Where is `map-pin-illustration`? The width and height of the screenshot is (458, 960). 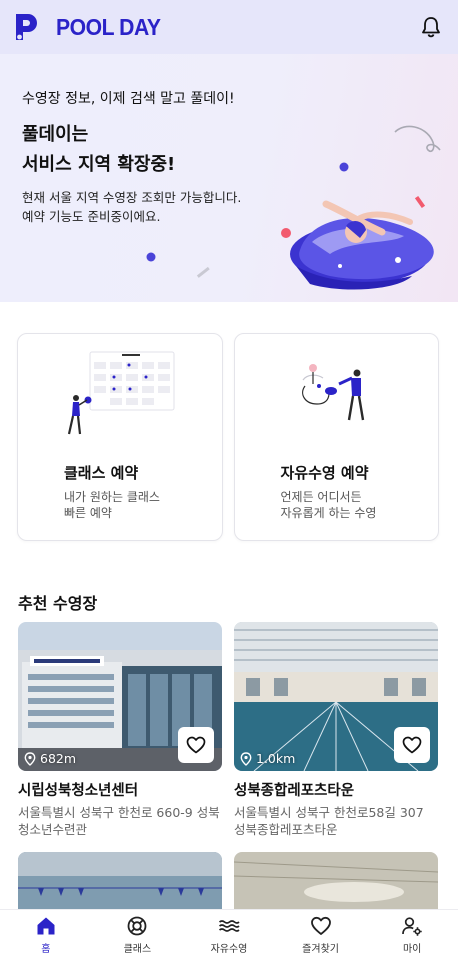 map-pin-illustration is located at coordinates (332, 392).